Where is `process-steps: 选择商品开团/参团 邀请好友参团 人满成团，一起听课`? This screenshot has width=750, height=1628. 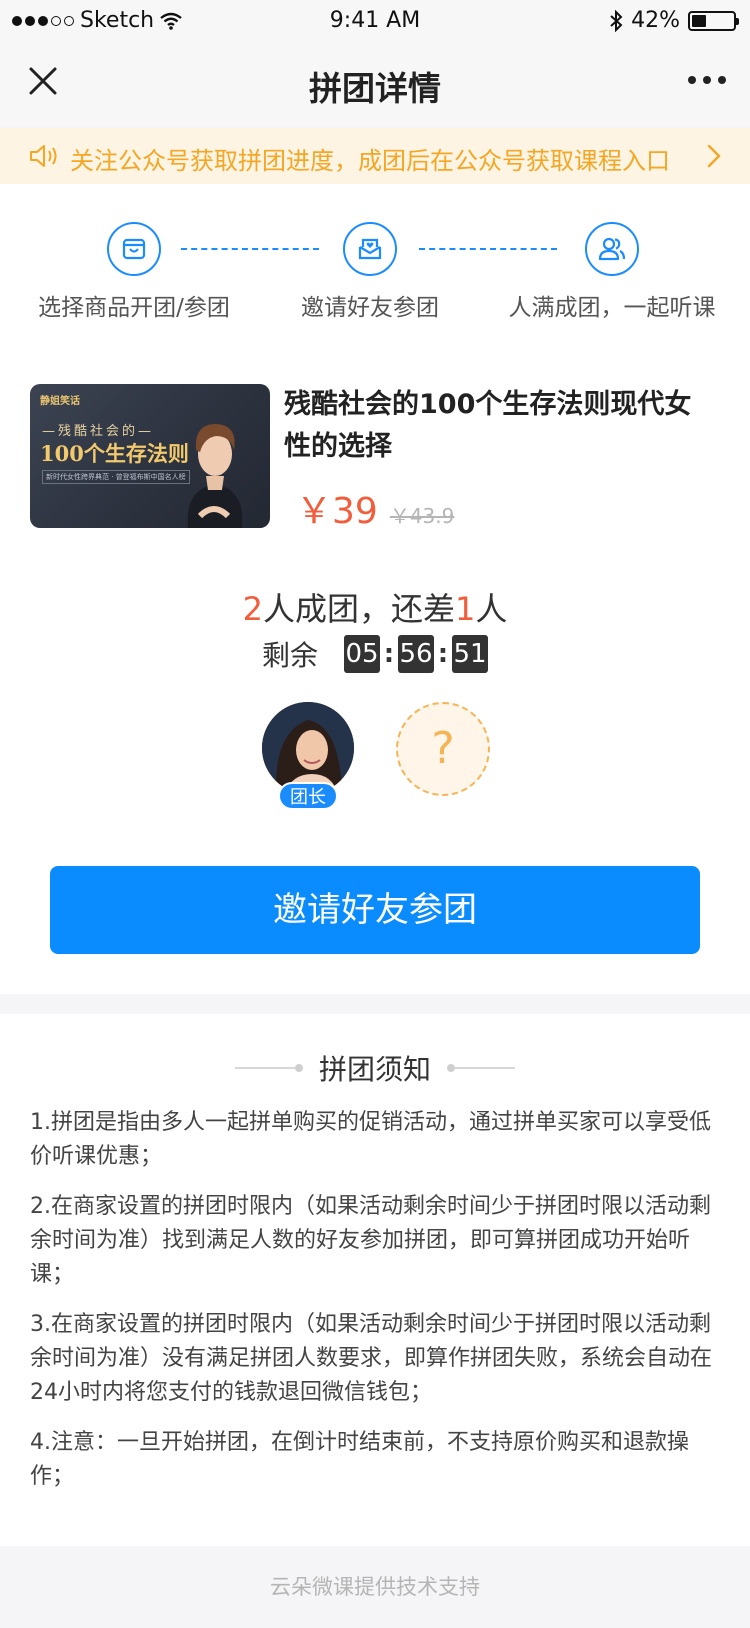 process-steps: 选择商品开团/参团 邀请好友参团 人满成团，一起听课 is located at coordinates (375, 277).